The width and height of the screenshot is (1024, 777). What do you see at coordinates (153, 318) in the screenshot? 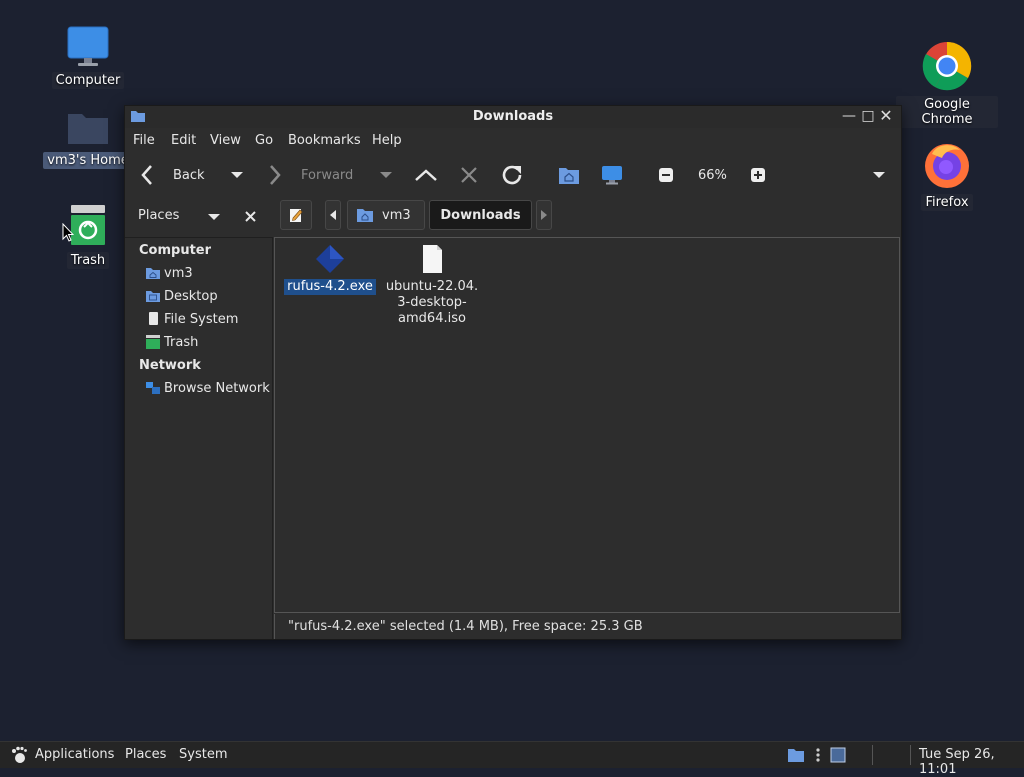
I see `drive-icon` at bounding box center [153, 318].